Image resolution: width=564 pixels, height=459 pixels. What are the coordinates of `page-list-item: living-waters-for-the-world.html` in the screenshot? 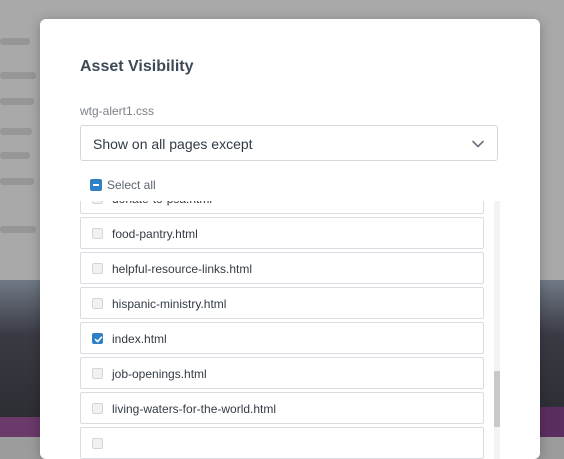 It's located at (282, 408).